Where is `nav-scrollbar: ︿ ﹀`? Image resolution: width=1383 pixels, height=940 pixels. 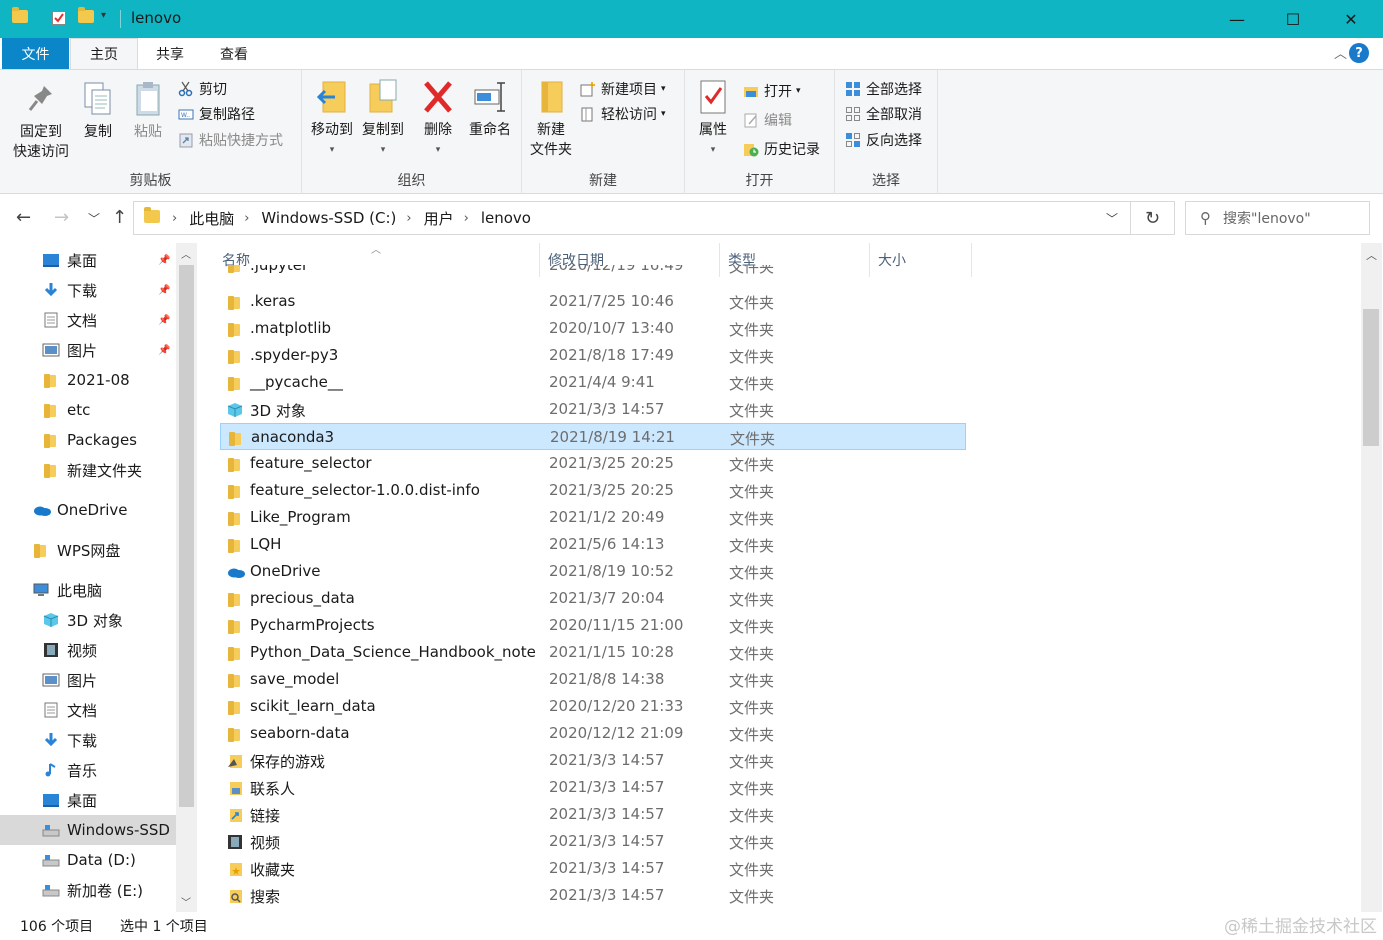
nav-scrollbar: ︿ ﹀ is located at coordinates (186, 577).